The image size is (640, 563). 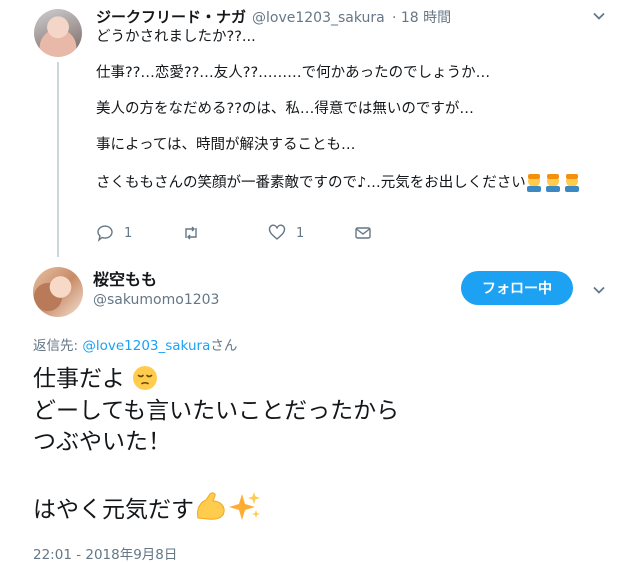 I want to click on avatar-nagaa, so click(x=58, y=33).